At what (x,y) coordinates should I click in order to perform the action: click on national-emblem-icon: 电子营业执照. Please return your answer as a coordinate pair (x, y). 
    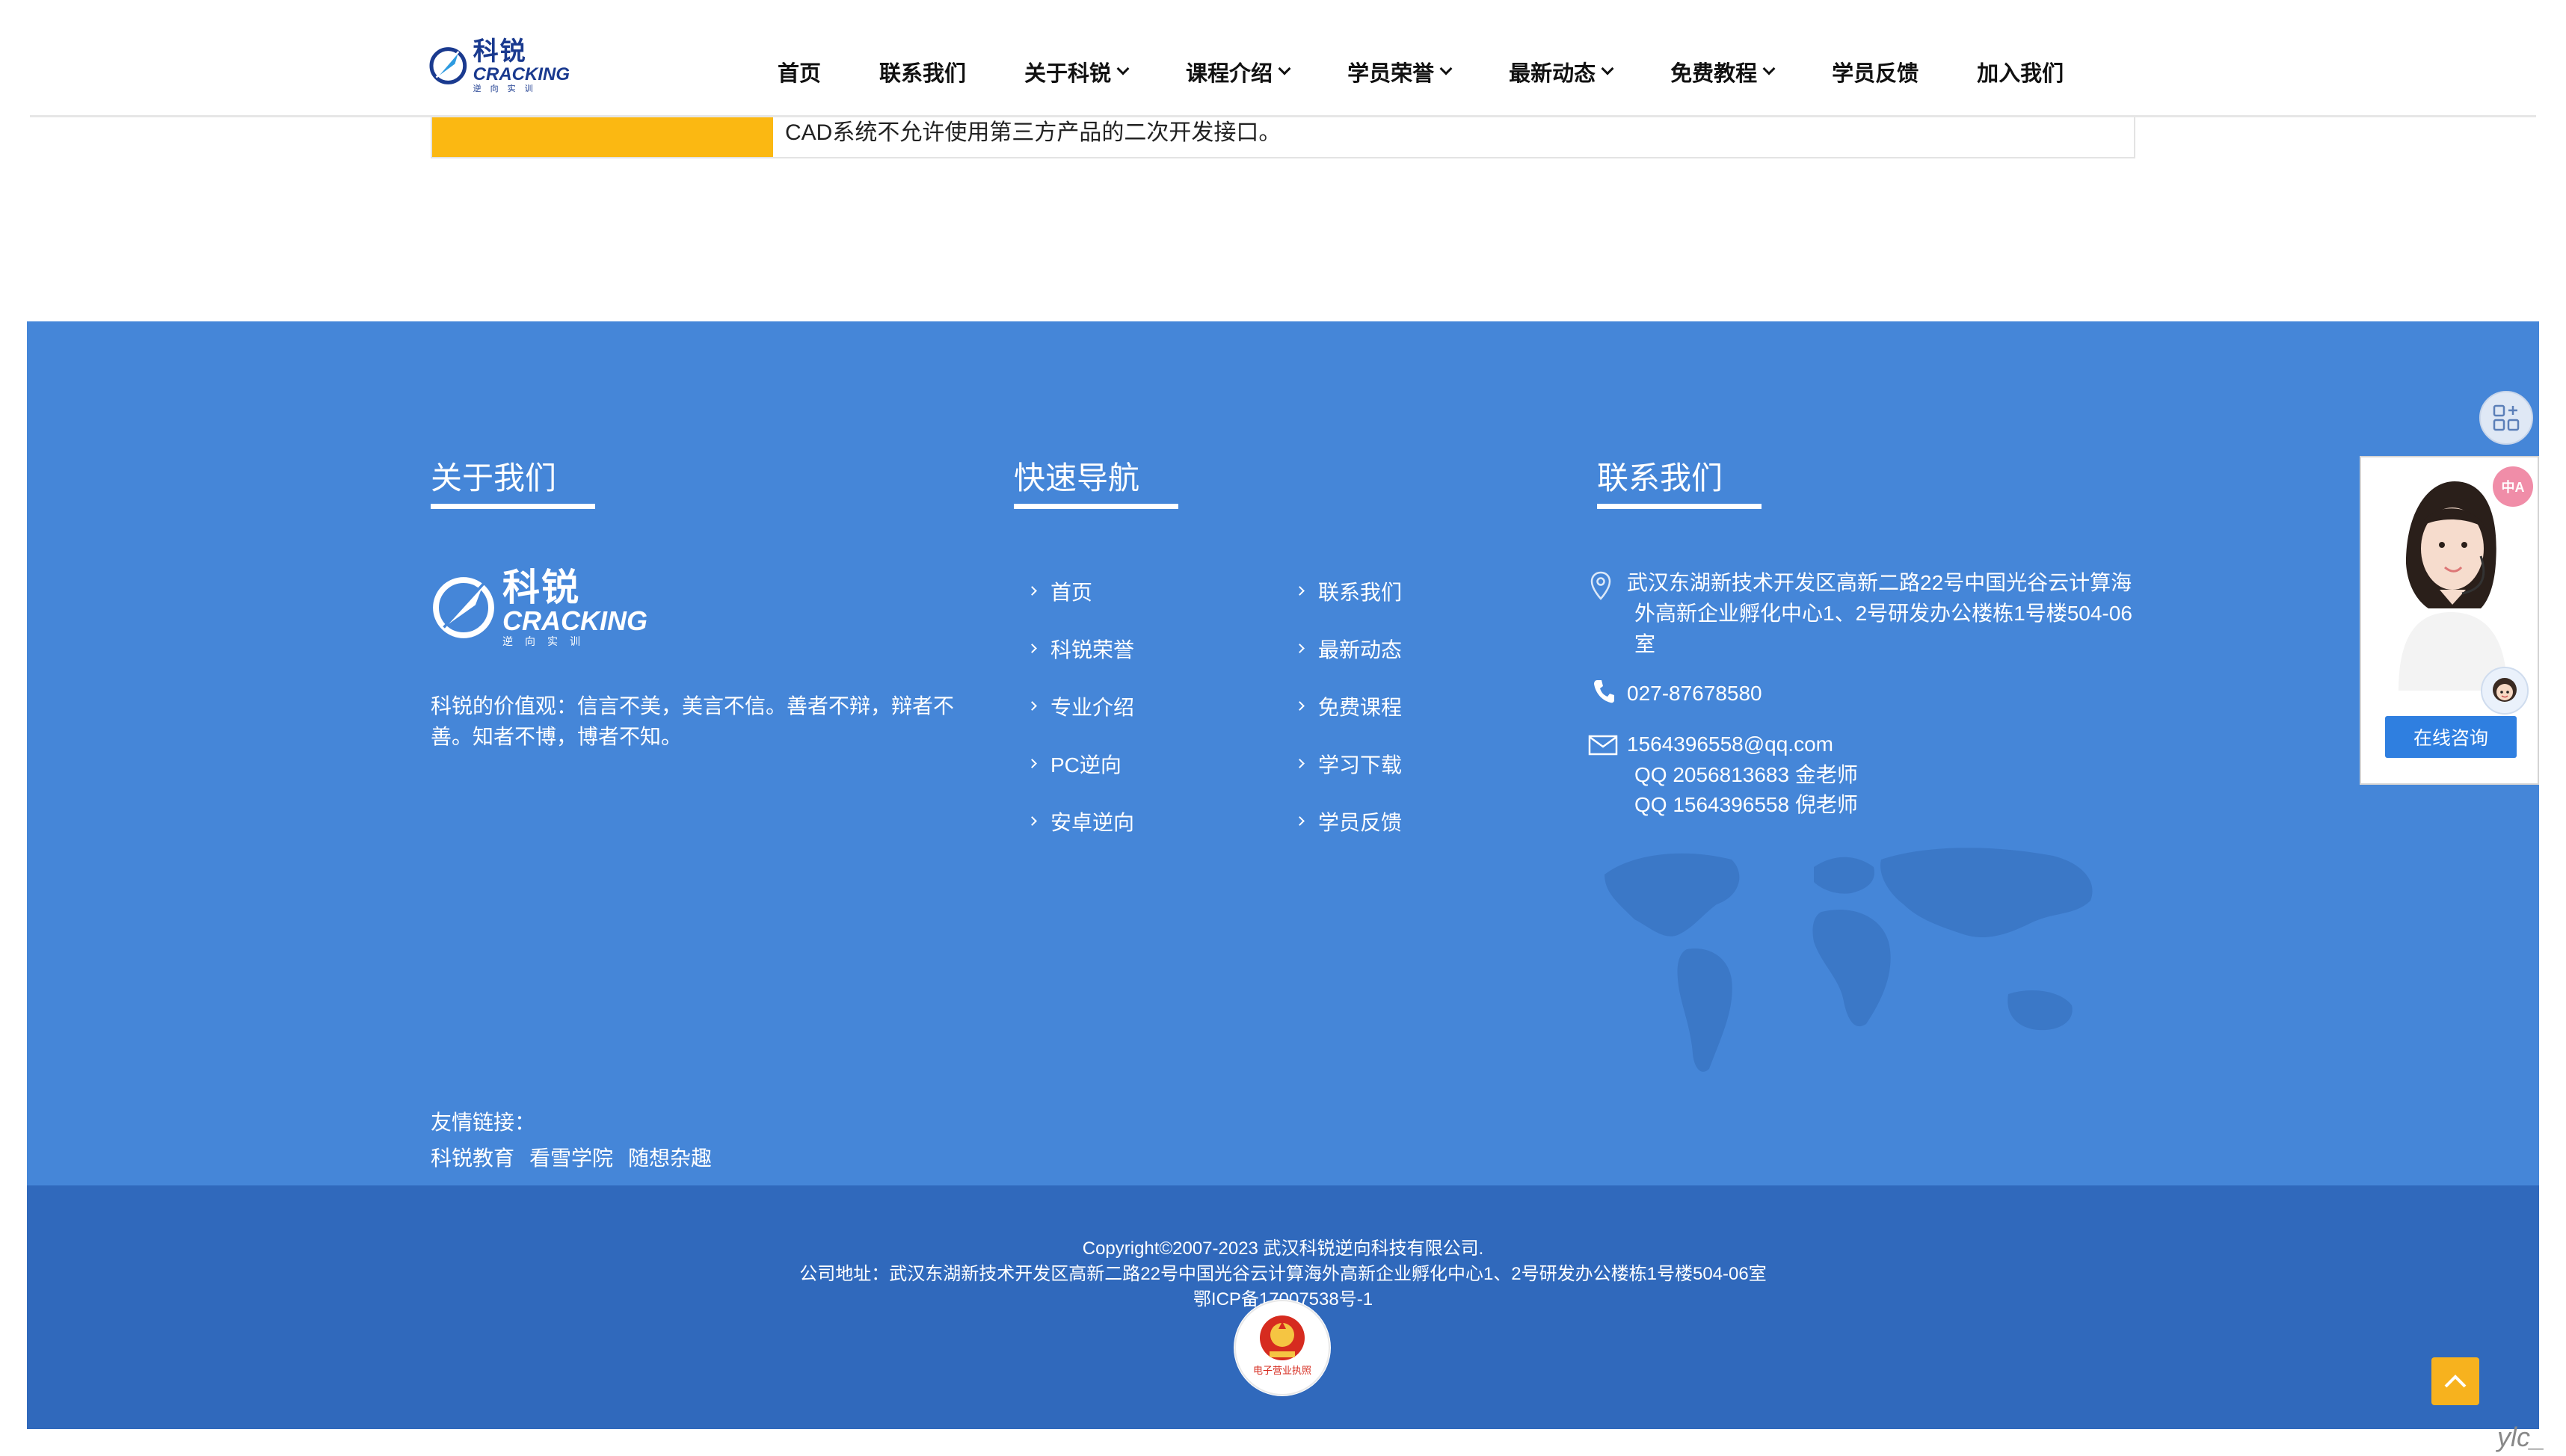
    Looking at the image, I should click on (1282, 1347).